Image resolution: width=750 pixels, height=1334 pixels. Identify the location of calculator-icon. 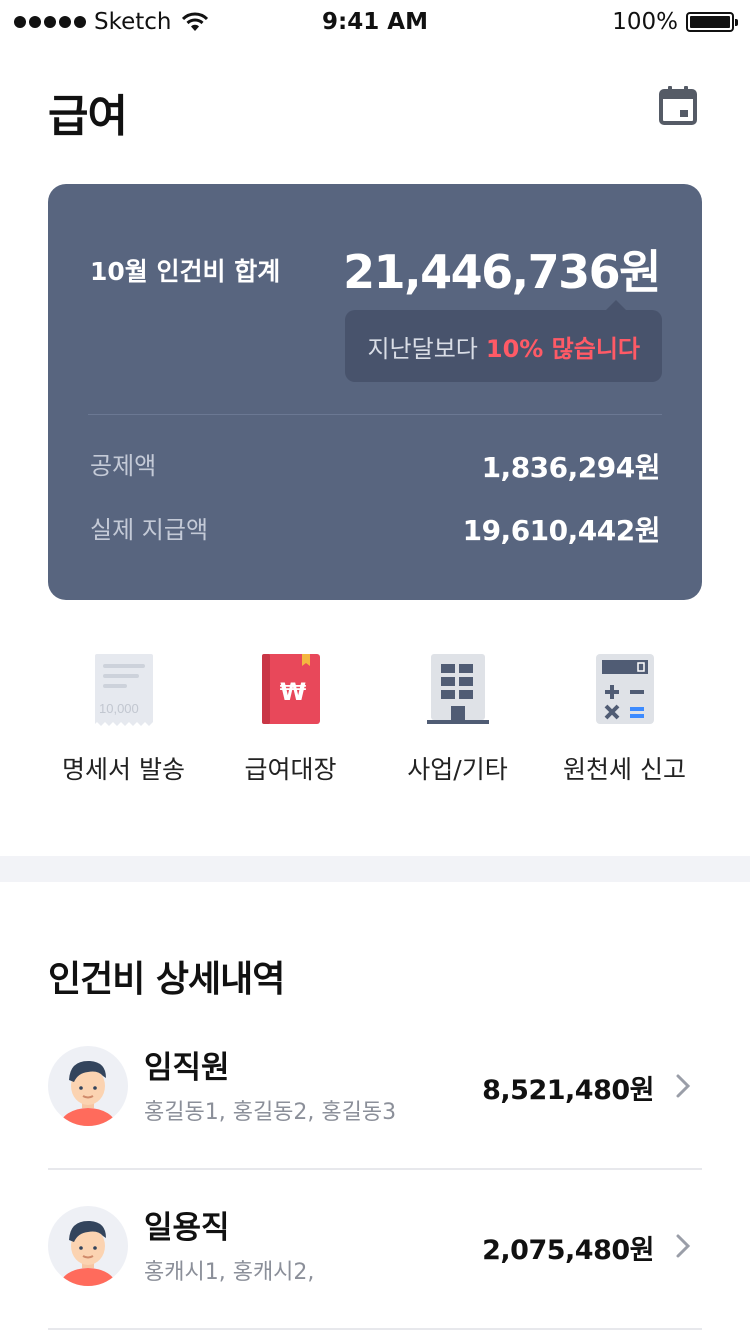
(624, 689).